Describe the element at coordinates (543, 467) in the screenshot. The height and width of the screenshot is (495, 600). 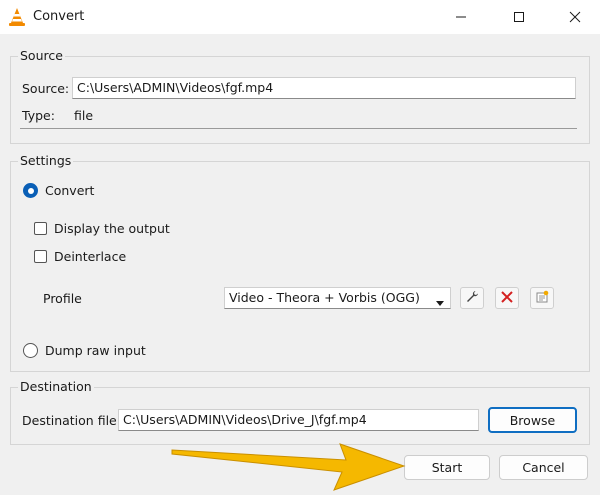
I see `cancel-button: Cancel` at that location.